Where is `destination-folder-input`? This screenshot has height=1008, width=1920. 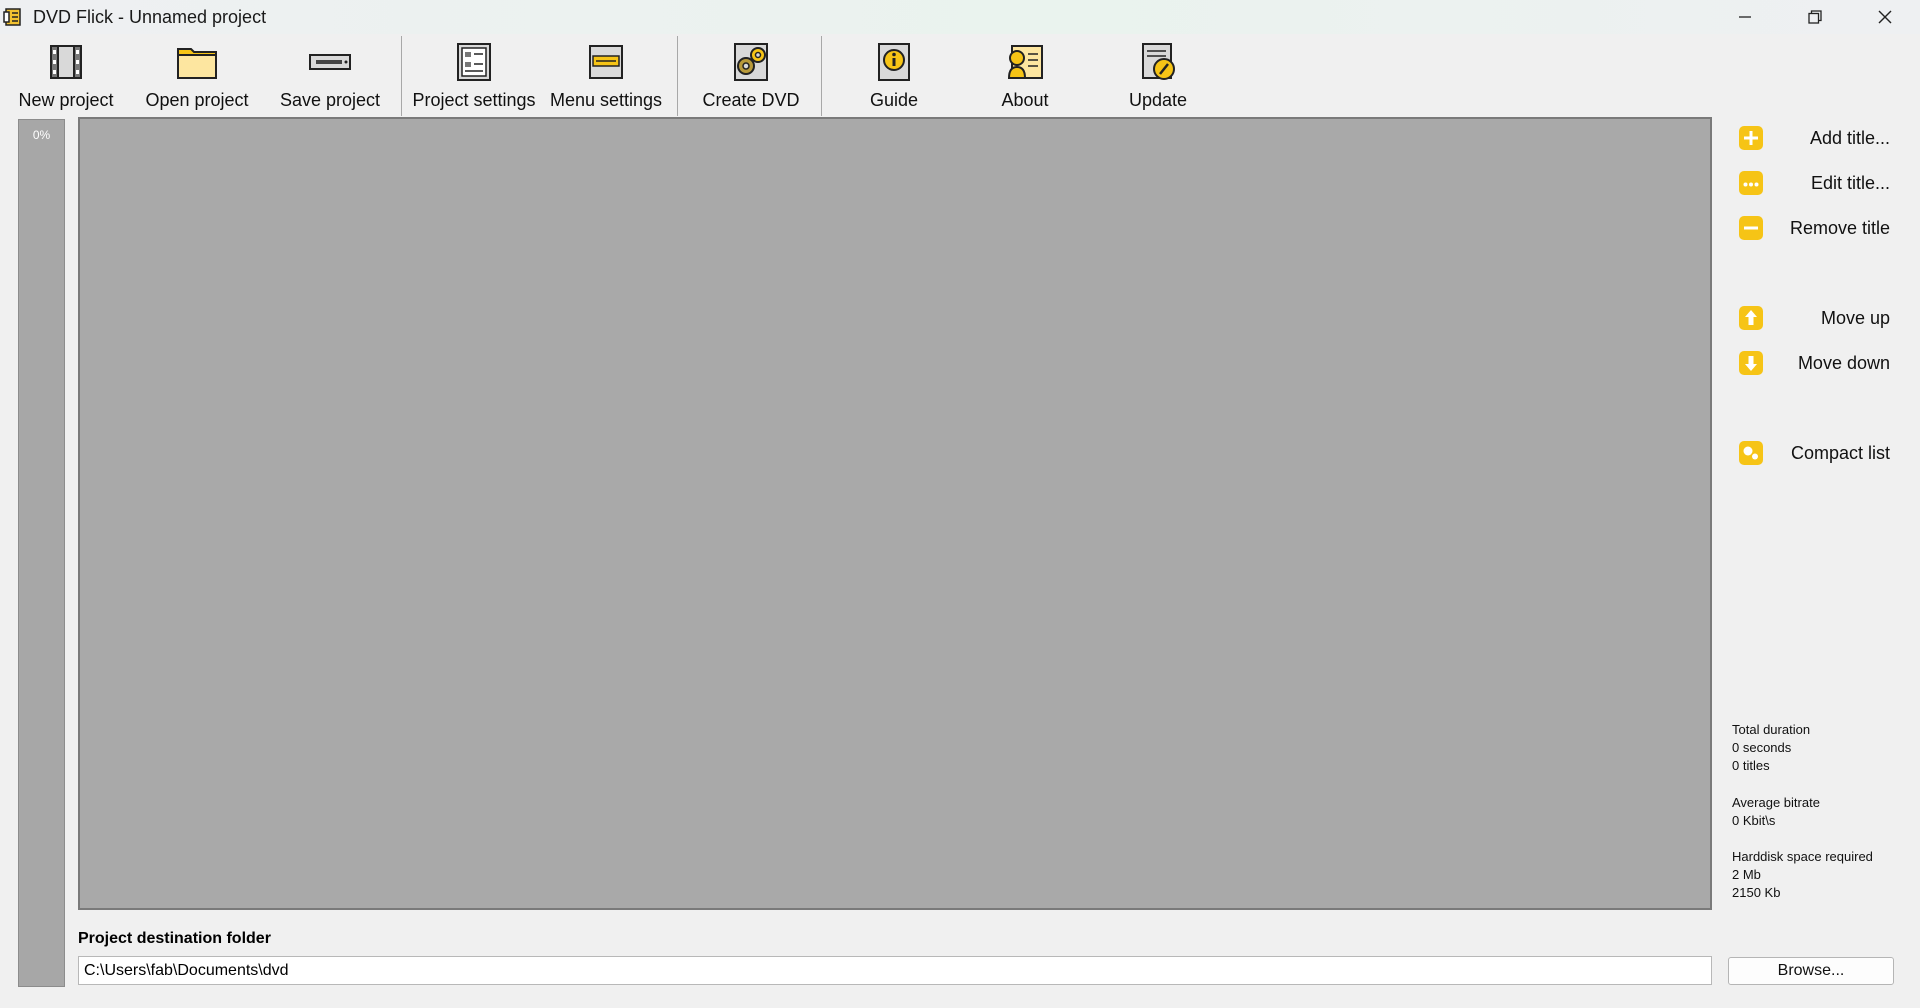
destination-folder-input is located at coordinates (895, 970).